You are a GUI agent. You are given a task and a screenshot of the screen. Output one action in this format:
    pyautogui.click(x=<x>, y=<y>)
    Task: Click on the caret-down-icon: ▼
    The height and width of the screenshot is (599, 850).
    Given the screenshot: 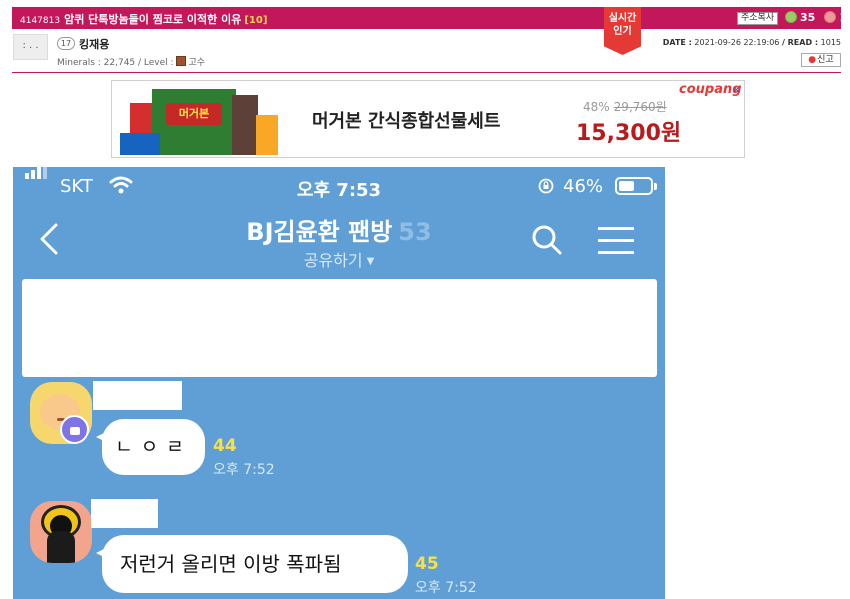 What is the action you would take?
    pyautogui.click(x=370, y=261)
    